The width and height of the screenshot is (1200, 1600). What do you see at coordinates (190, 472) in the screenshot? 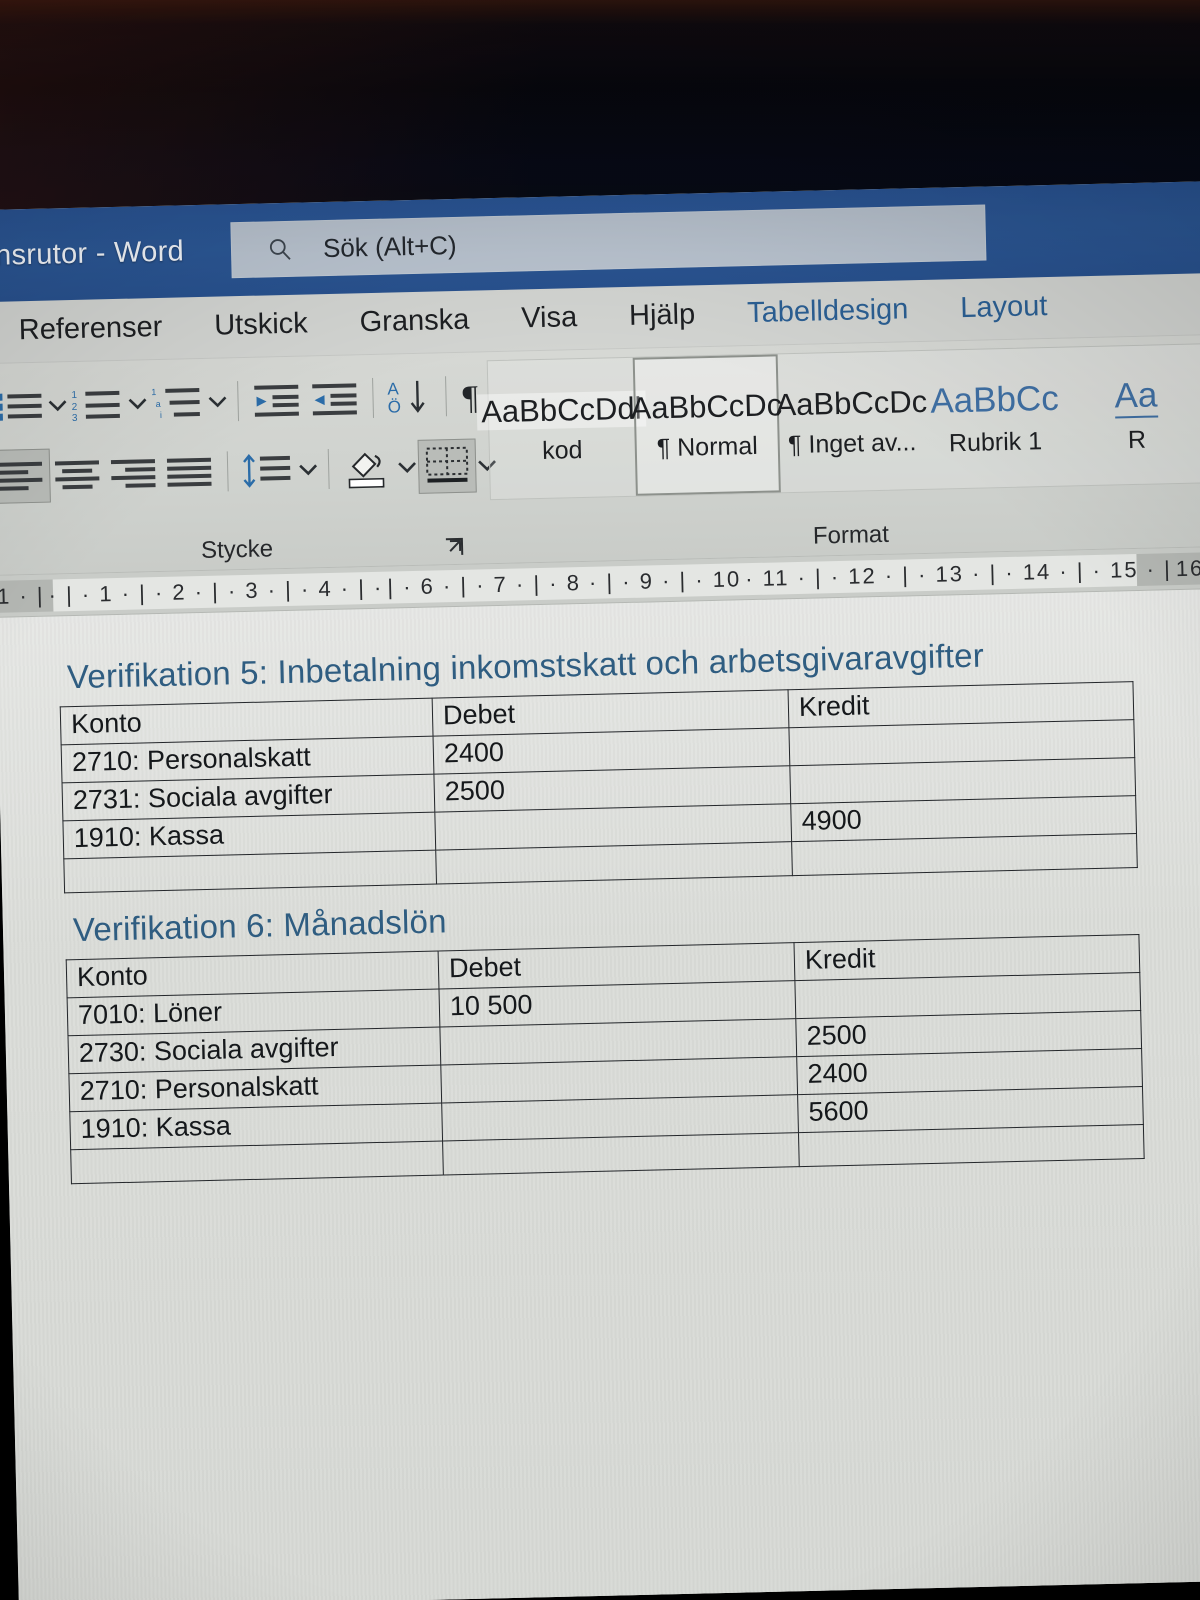
I see `justify-icon` at bounding box center [190, 472].